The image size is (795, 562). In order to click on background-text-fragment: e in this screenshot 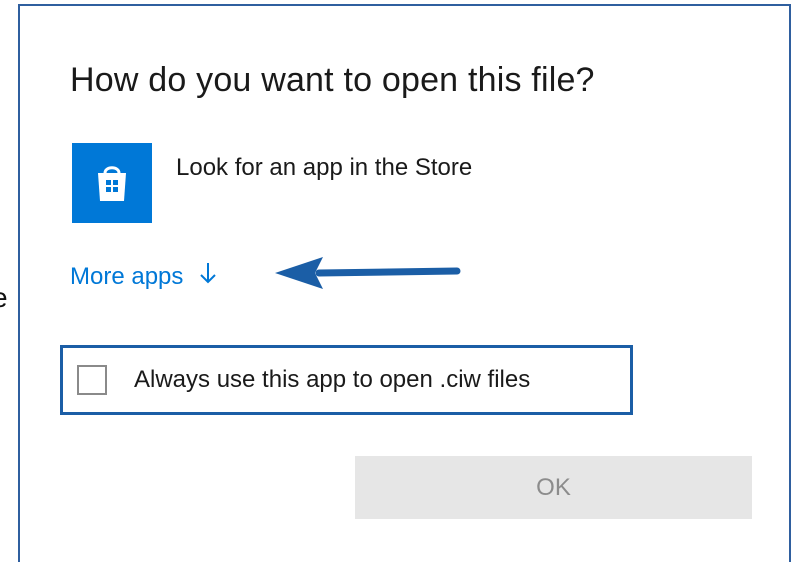, I will do `click(4, 298)`.